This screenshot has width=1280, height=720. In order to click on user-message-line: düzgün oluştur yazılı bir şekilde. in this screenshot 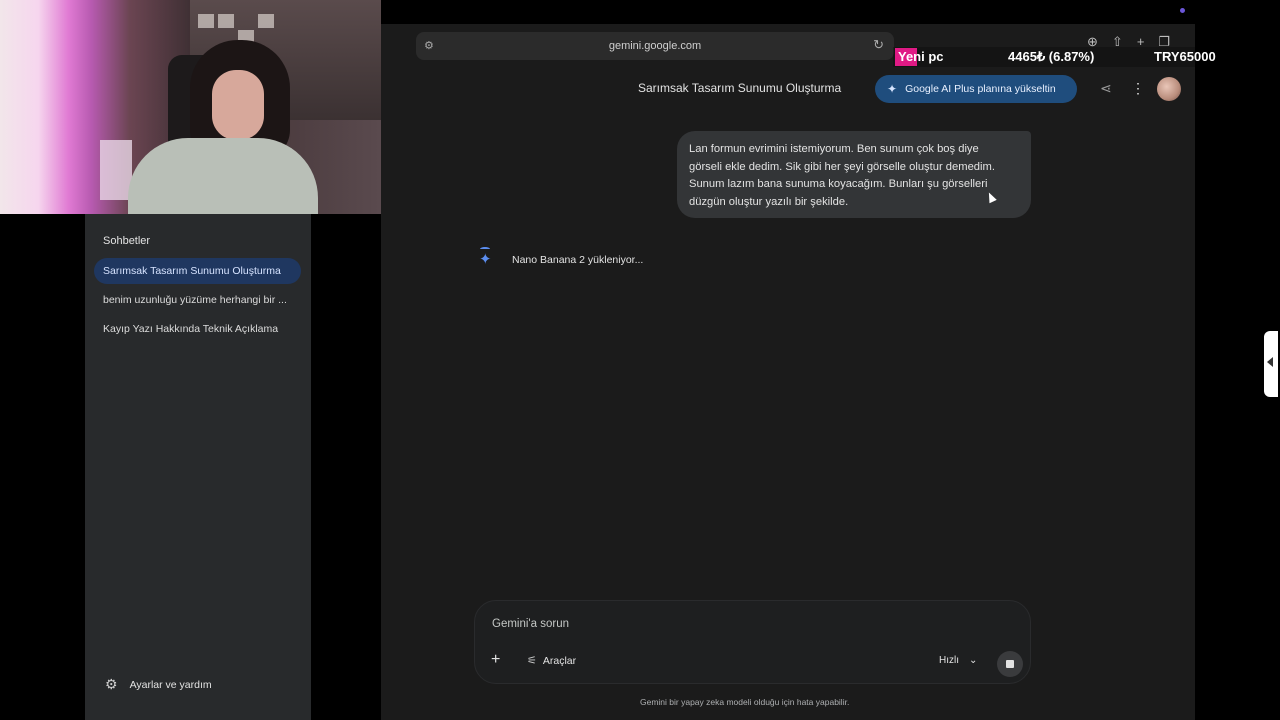, I will do `click(769, 201)`.